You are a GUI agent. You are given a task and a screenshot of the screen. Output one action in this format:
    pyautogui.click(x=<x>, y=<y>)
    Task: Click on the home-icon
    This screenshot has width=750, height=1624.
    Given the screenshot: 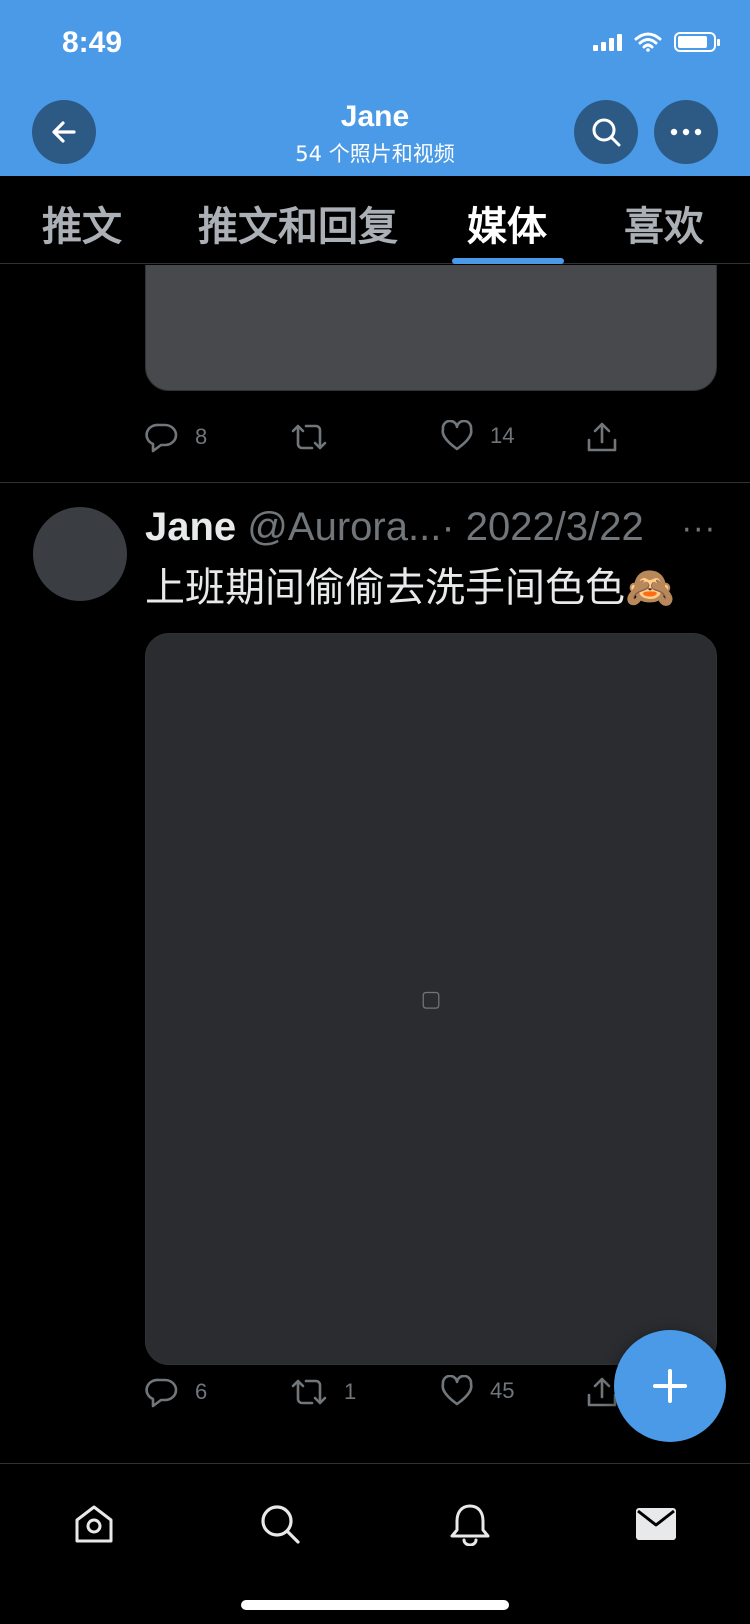 What is the action you would take?
    pyautogui.click(x=94, y=1524)
    